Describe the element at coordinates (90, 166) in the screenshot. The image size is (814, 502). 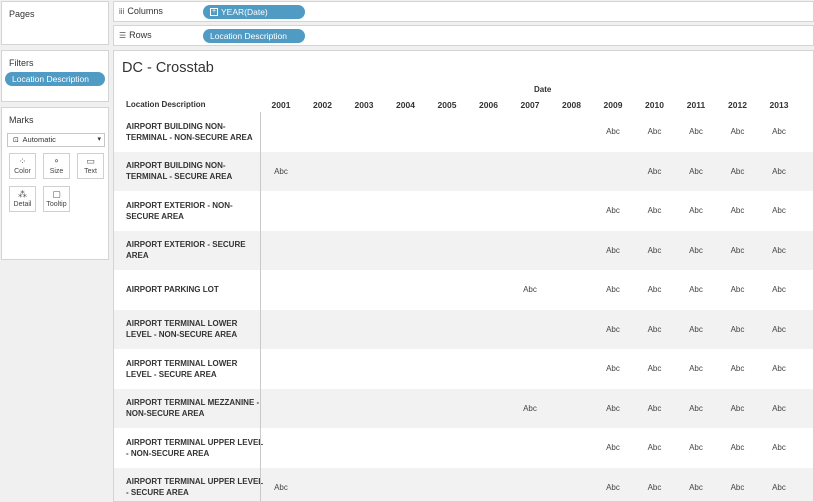
I see `text-button: ▭ Text` at that location.